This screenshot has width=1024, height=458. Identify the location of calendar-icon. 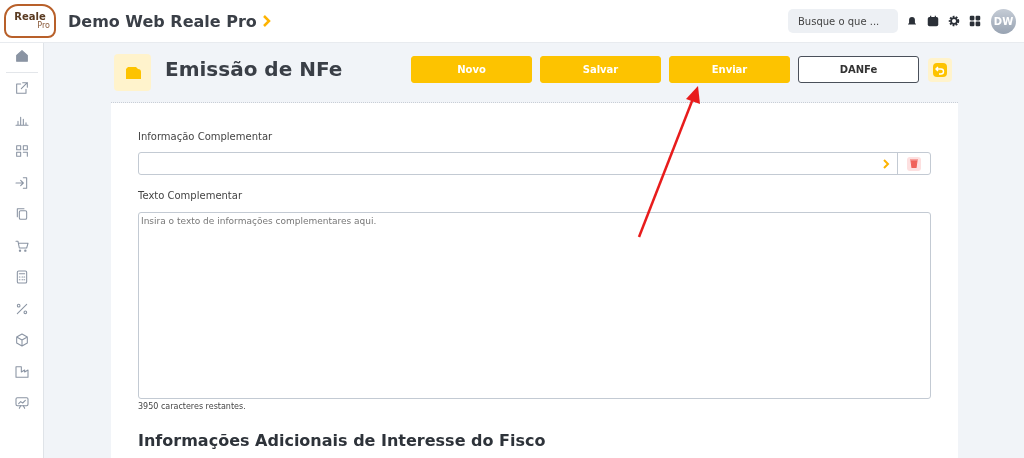
(933, 21).